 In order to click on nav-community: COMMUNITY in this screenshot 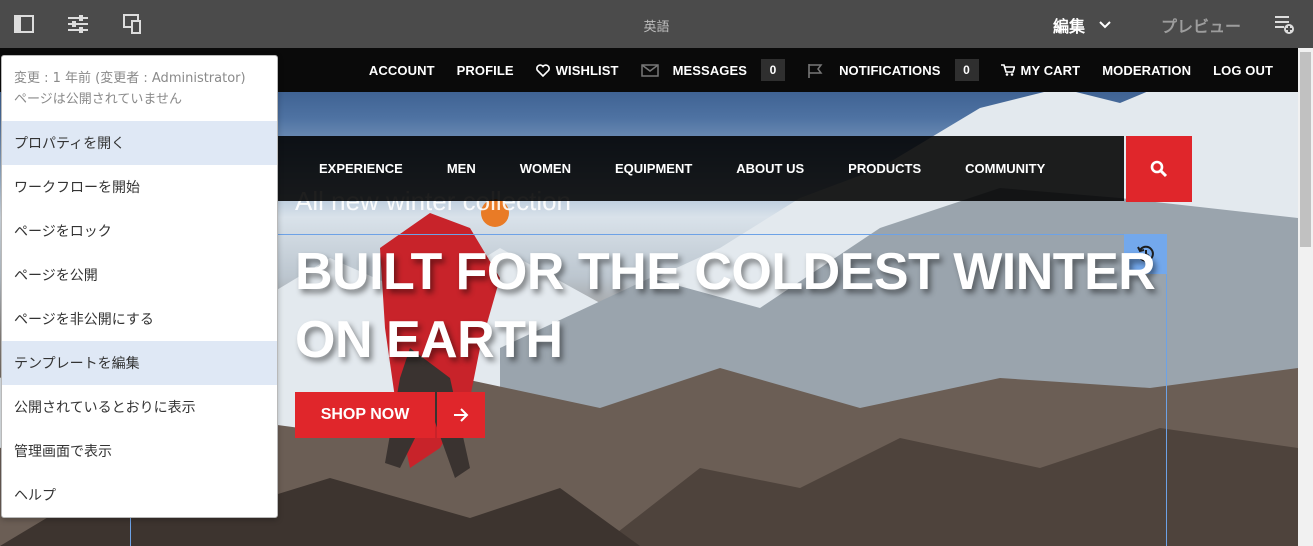, I will do `click(1005, 168)`.